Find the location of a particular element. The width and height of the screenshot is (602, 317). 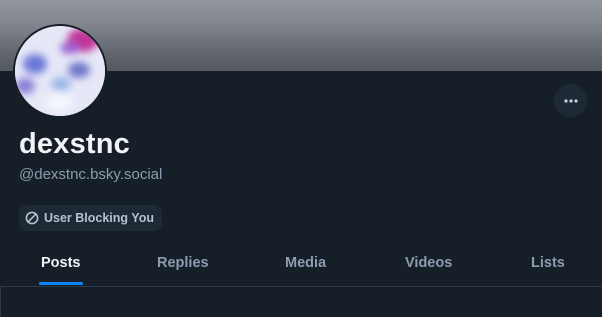

tab-label: Lists is located at coordinates (548, 263).